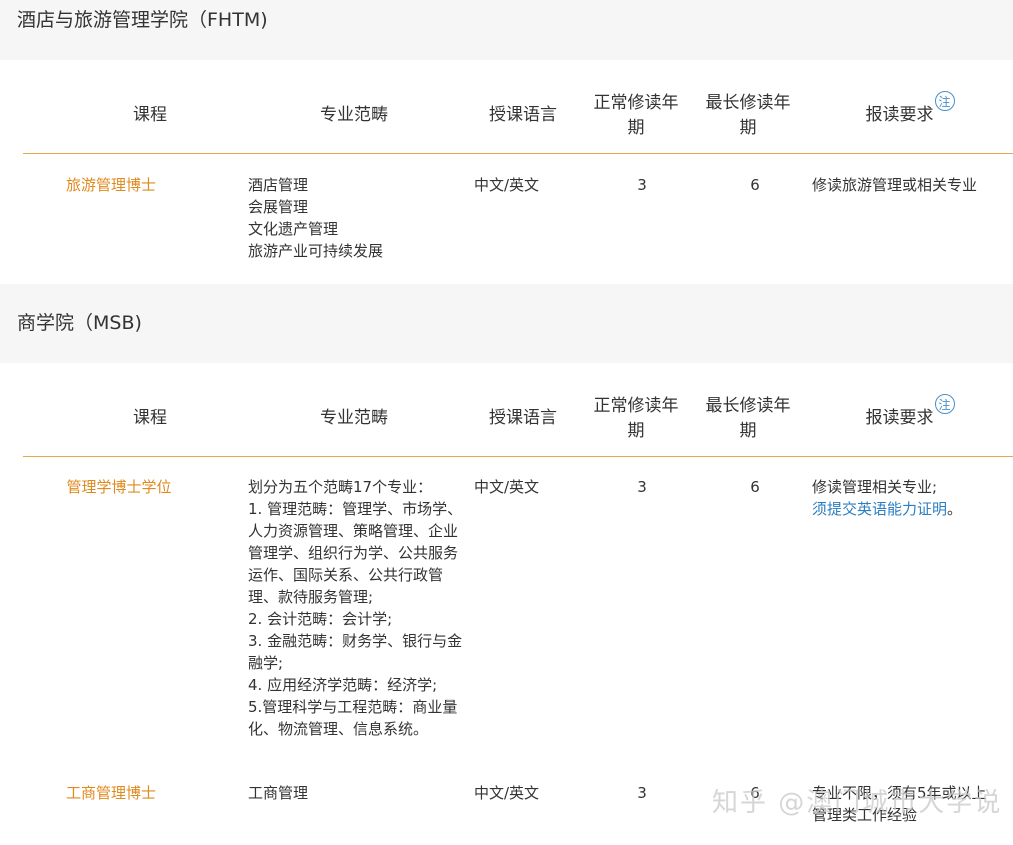 The width and height of the screenshot is (1013, 845). What do you see at coordinates (875, 487) in the screenshot?
I see `requirement-line: 修读管理相关专业;` at bounding box center [875, 487].